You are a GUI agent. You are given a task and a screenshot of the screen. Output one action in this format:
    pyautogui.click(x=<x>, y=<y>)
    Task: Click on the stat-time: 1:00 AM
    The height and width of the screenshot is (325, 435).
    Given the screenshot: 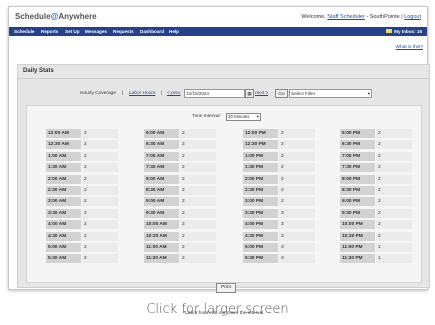 What is the action you would take?
    pyautogui.click(x=63, y=156)
    